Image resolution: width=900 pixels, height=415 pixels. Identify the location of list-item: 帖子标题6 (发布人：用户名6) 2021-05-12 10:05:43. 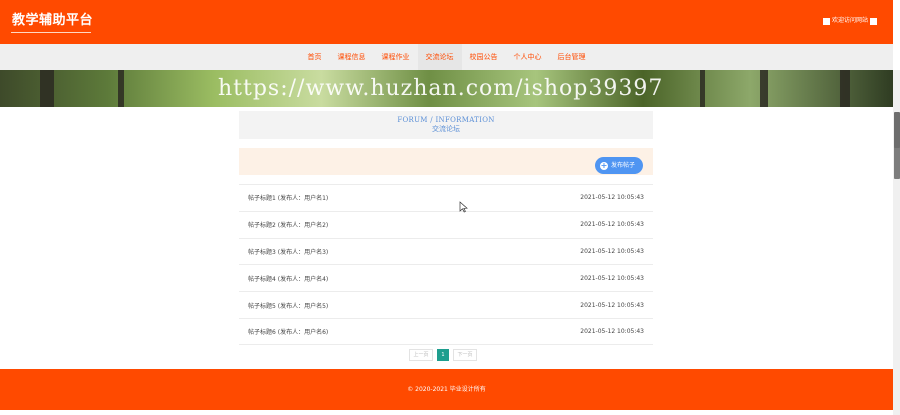
(446, 331).